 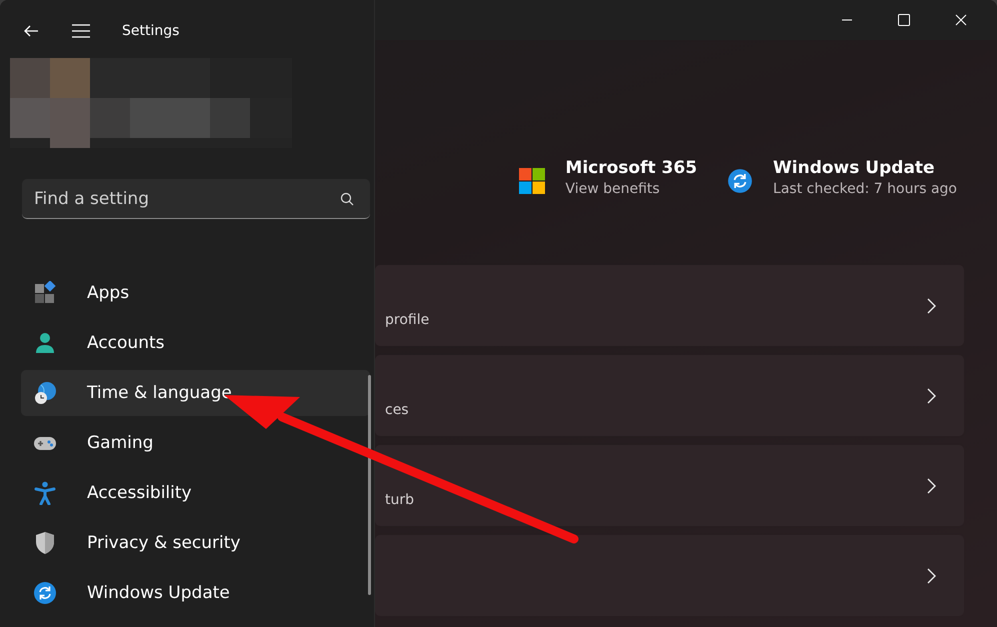 What do you see at coordinates (347, 199) in the screenshot?
I see `search-icon` at bounding box center [347, 199].